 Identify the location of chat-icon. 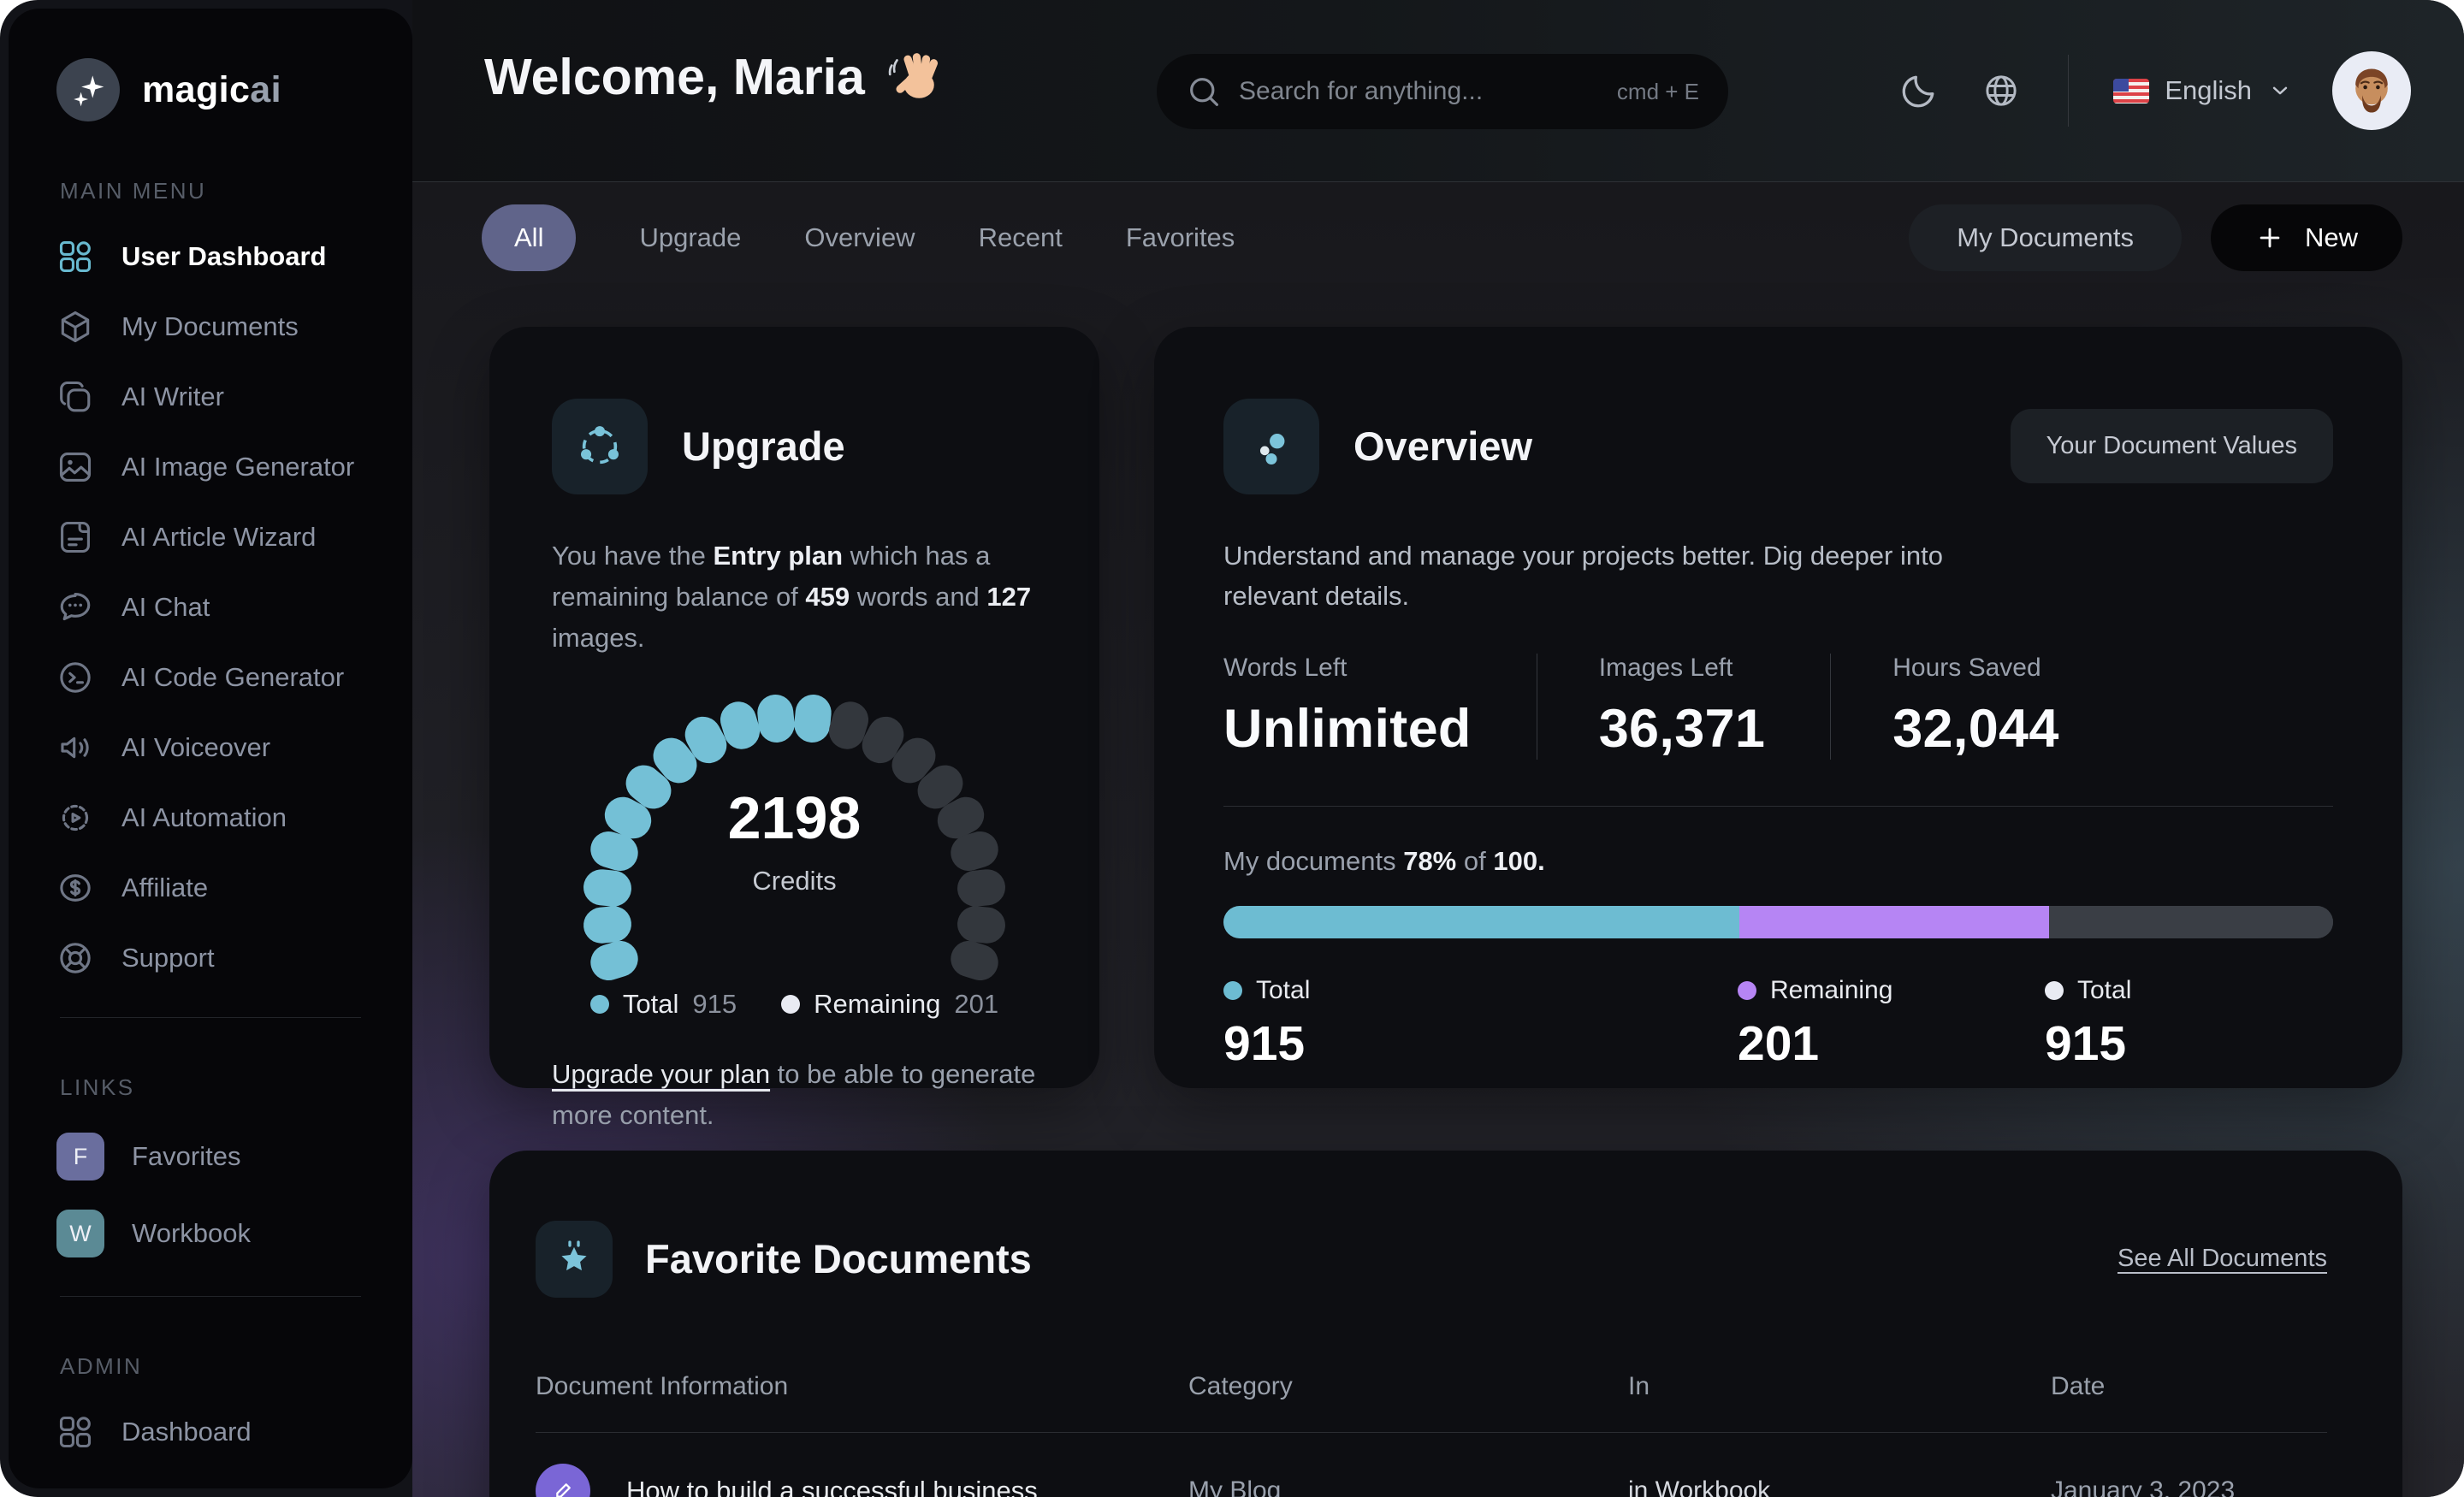
(75, 607).